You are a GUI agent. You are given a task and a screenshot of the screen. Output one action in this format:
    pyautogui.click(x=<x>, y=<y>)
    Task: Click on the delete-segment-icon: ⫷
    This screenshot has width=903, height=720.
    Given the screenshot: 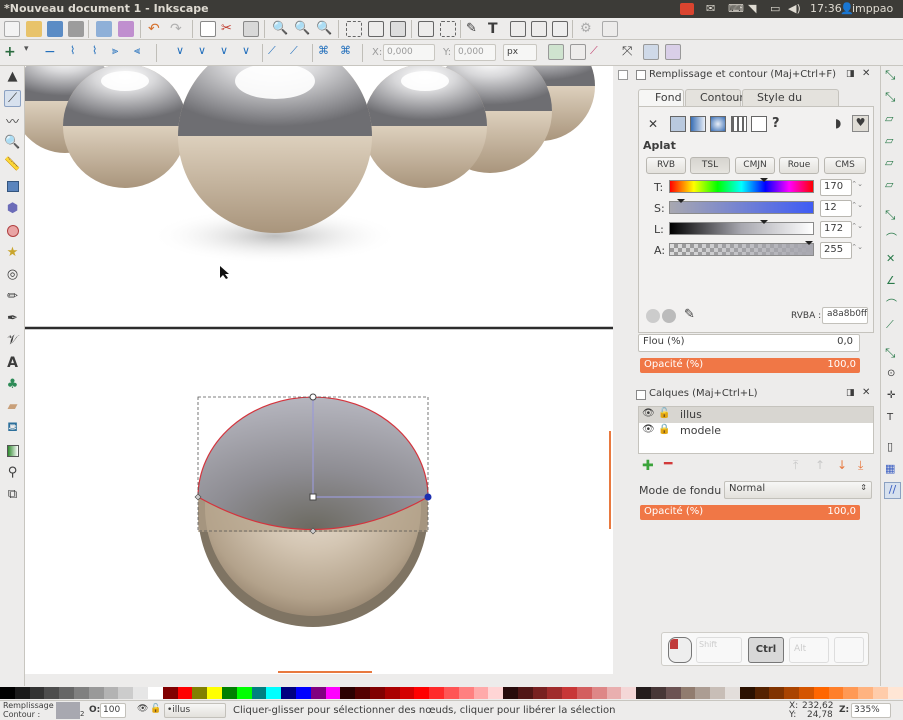 What is the action you would take?
    pyautogui.click(x=142, y=52)
    